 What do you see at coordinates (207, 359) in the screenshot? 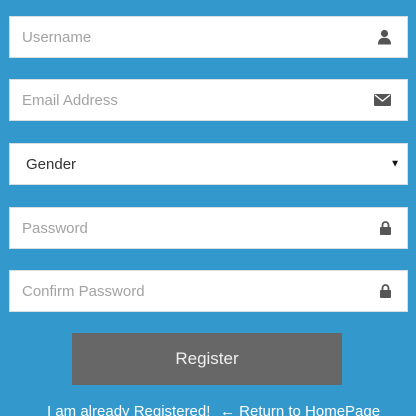
I see `register-button: Register` at bounding box center [207, 359].